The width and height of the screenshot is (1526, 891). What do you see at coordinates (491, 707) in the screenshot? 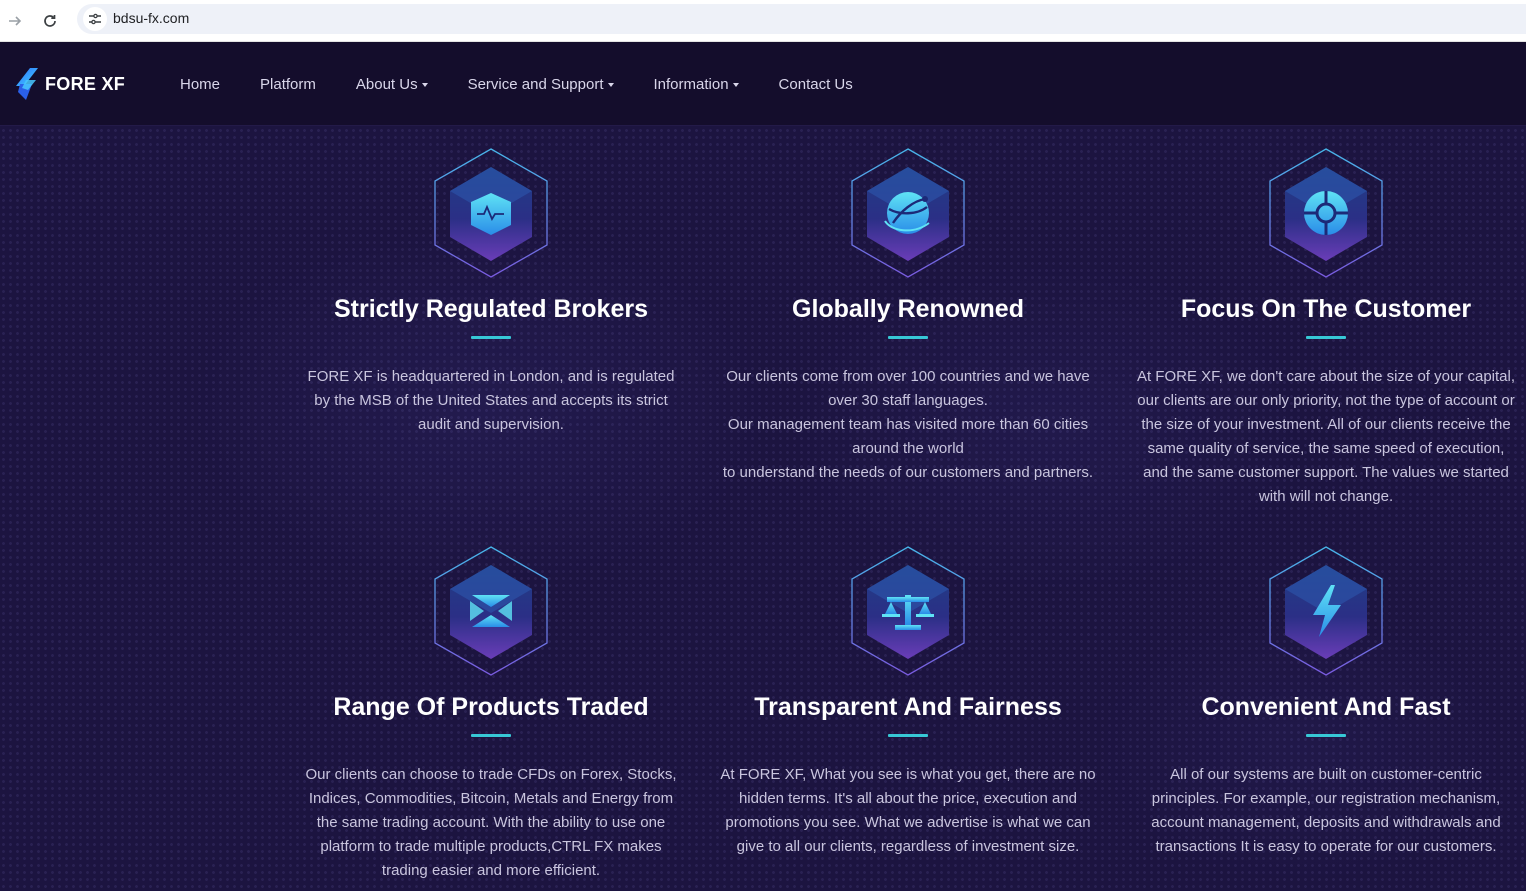
I see `feature-title: Range Of Products Traded` at bounding box center [491, 707].